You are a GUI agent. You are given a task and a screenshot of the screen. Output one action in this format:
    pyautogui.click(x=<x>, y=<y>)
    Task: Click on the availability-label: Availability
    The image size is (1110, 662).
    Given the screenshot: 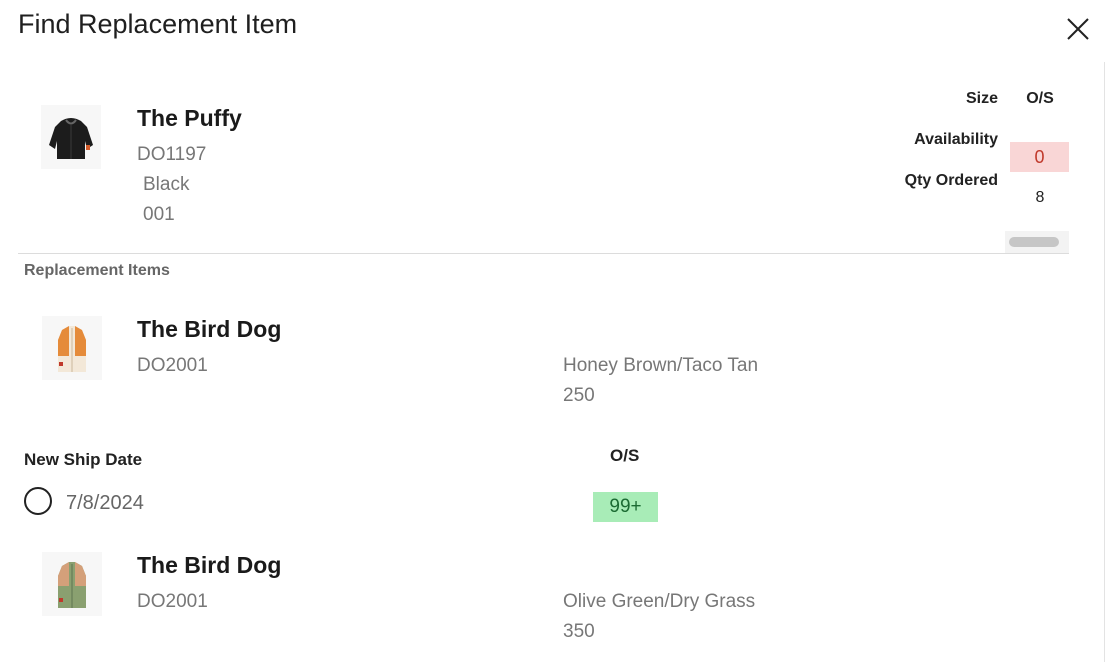 What is the action you would take?
    pyautogui.click(x=956, y=139)
    